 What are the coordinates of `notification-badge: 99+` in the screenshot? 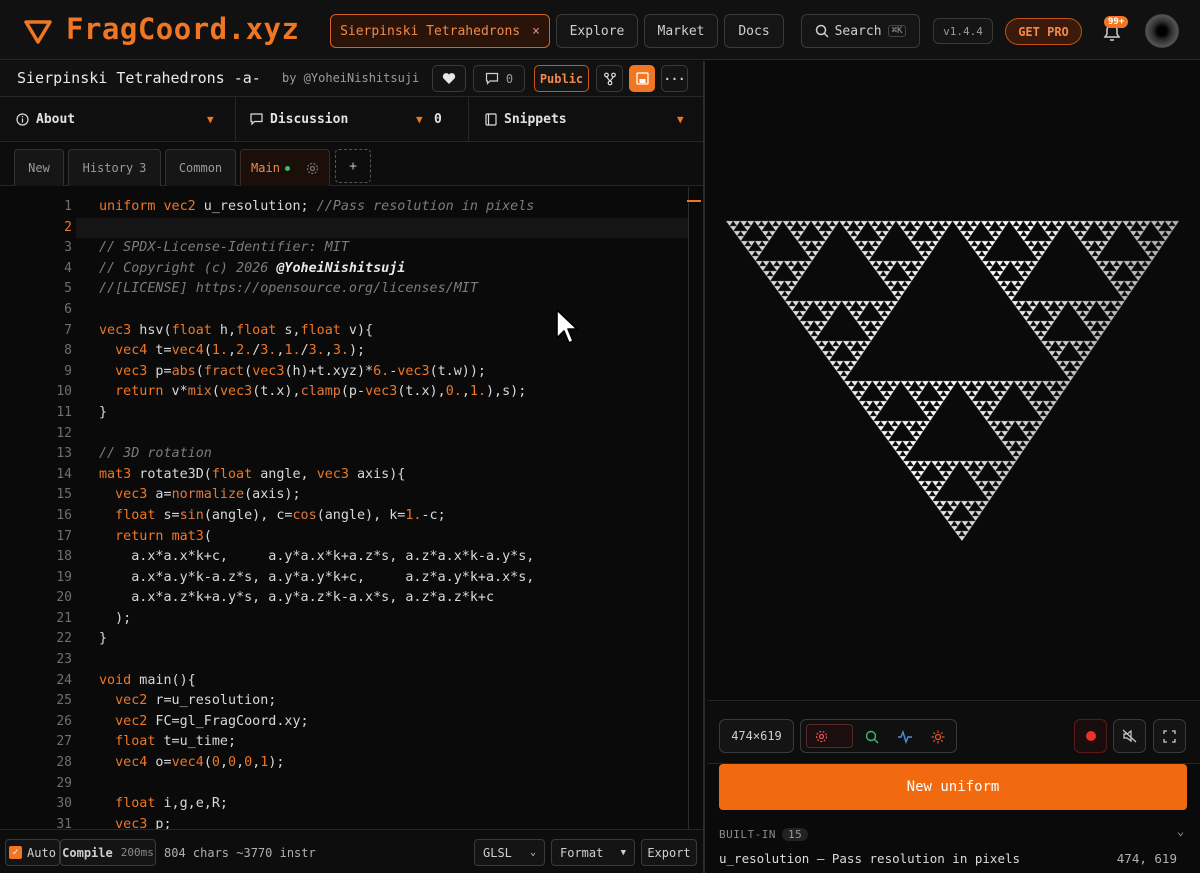 It's located at (1116, 22).